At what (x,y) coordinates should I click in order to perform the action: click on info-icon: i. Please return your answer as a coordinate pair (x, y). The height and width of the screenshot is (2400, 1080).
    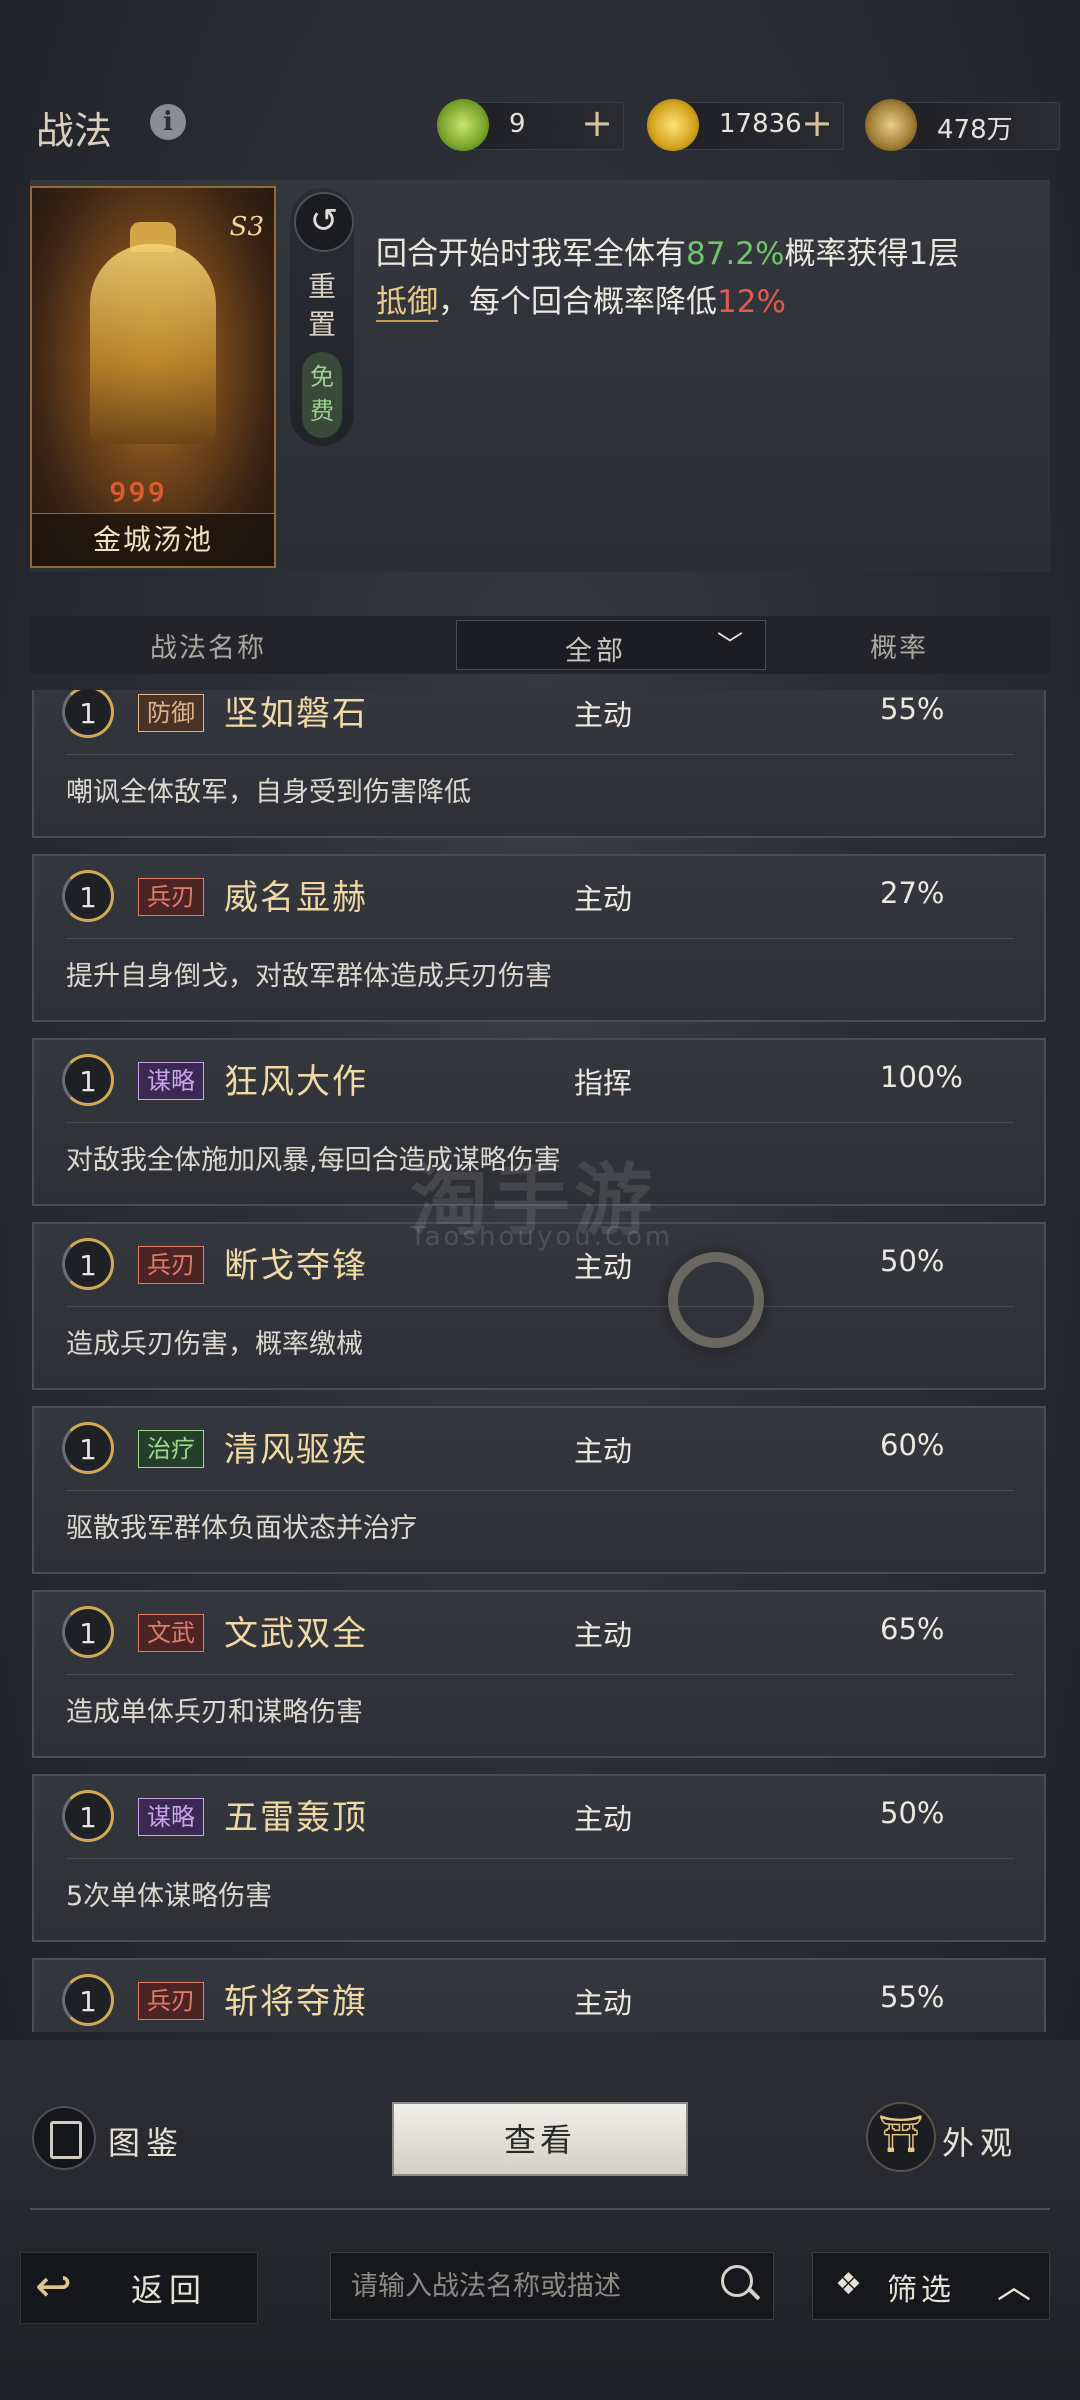
    Looking at the image, I should click on (168, 122).